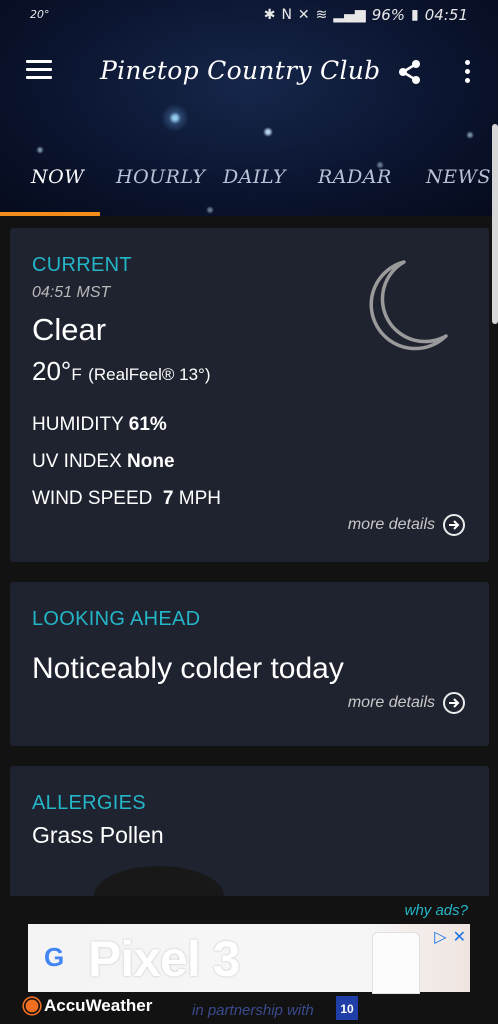  Describe the element at coordinates (32, 1006) in the screenshot. I see `sun-icon` at that location.